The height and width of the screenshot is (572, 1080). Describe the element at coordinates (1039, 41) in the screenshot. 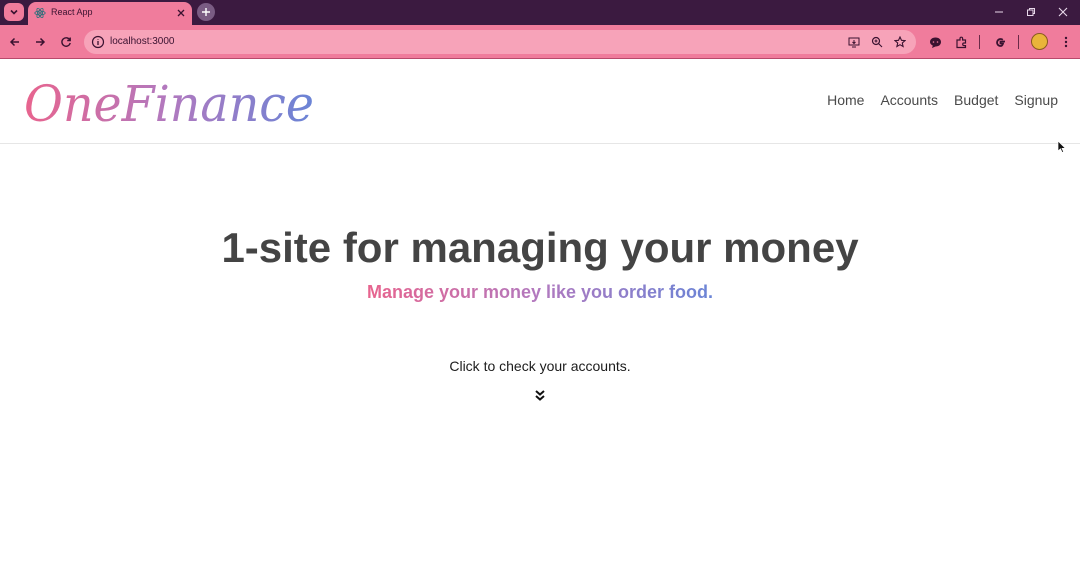

I see `profile-avatar` at that location.